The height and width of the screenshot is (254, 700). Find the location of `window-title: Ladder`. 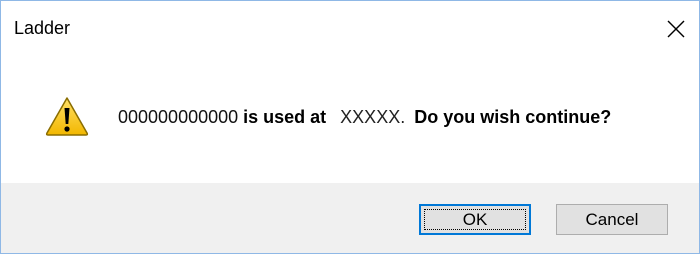

window-title: Ladder is located at coordinates (42, 28).